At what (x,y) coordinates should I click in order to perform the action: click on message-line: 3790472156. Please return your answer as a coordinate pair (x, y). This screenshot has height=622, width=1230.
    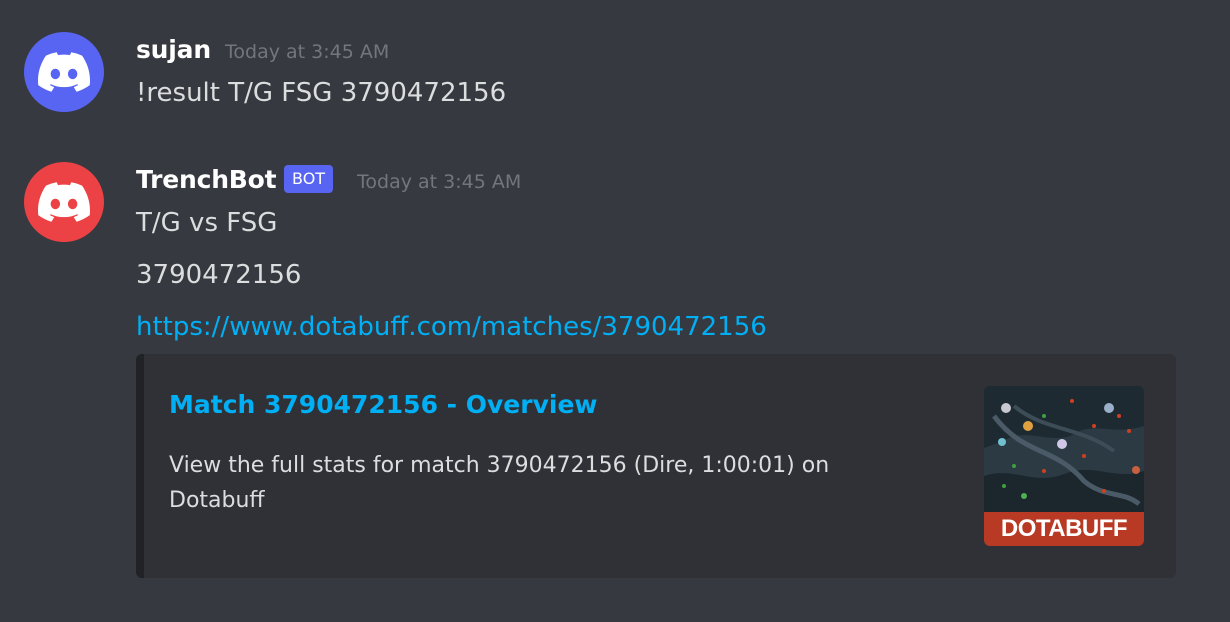
    Looking at the image, I should click on (219, 275).